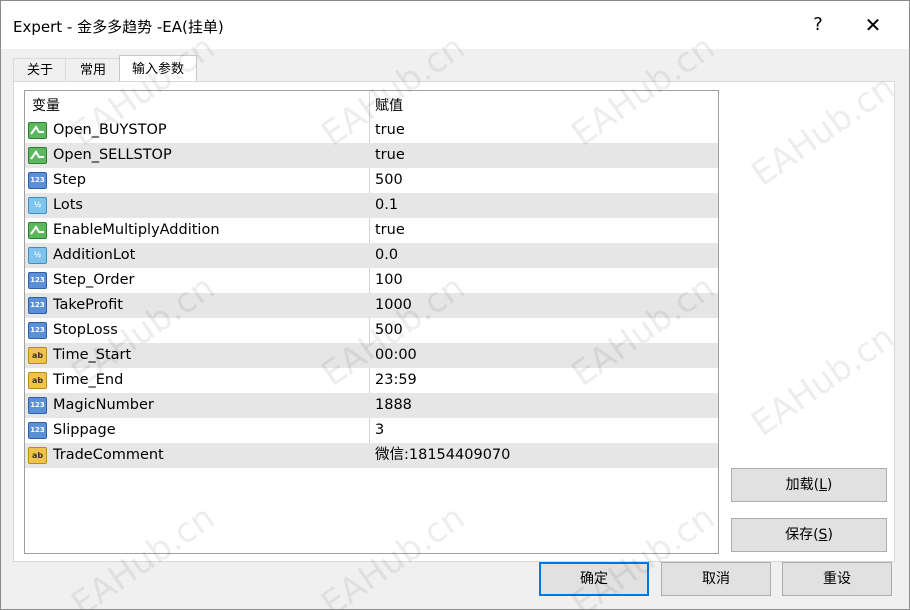 This screenshot has width=910, height=610. Describe the element at coordinates (103, 405) in the screenshot. I see `variable-name: MagicNumber` at that location.